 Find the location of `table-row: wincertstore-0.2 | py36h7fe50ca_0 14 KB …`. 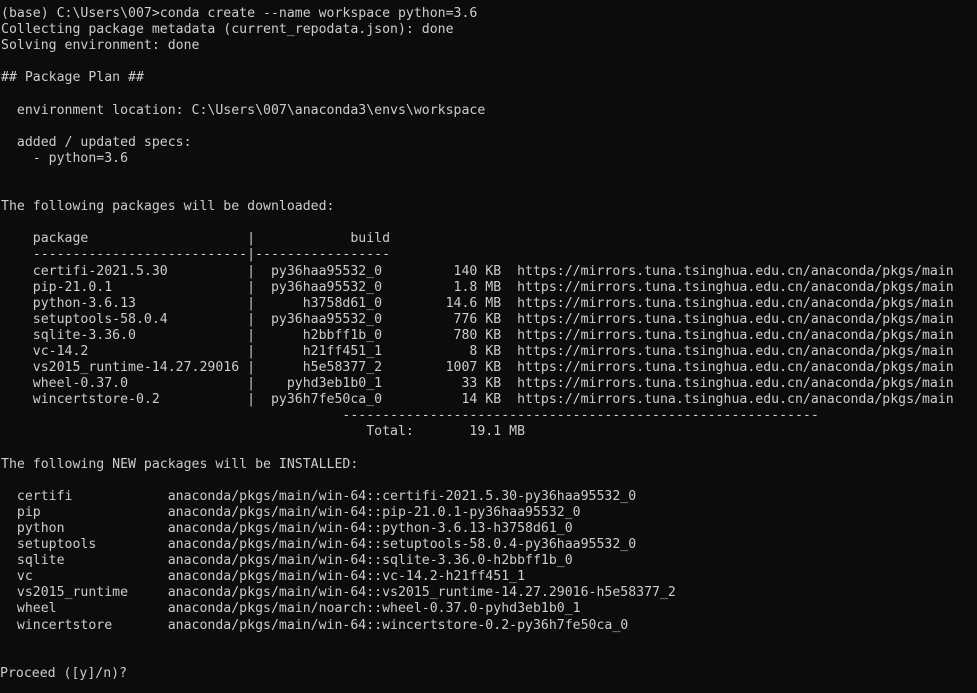

table-row: wincertstore-0.2 | py36h7fe50ca_0 14 KB … is located at coordinates (477, 400).